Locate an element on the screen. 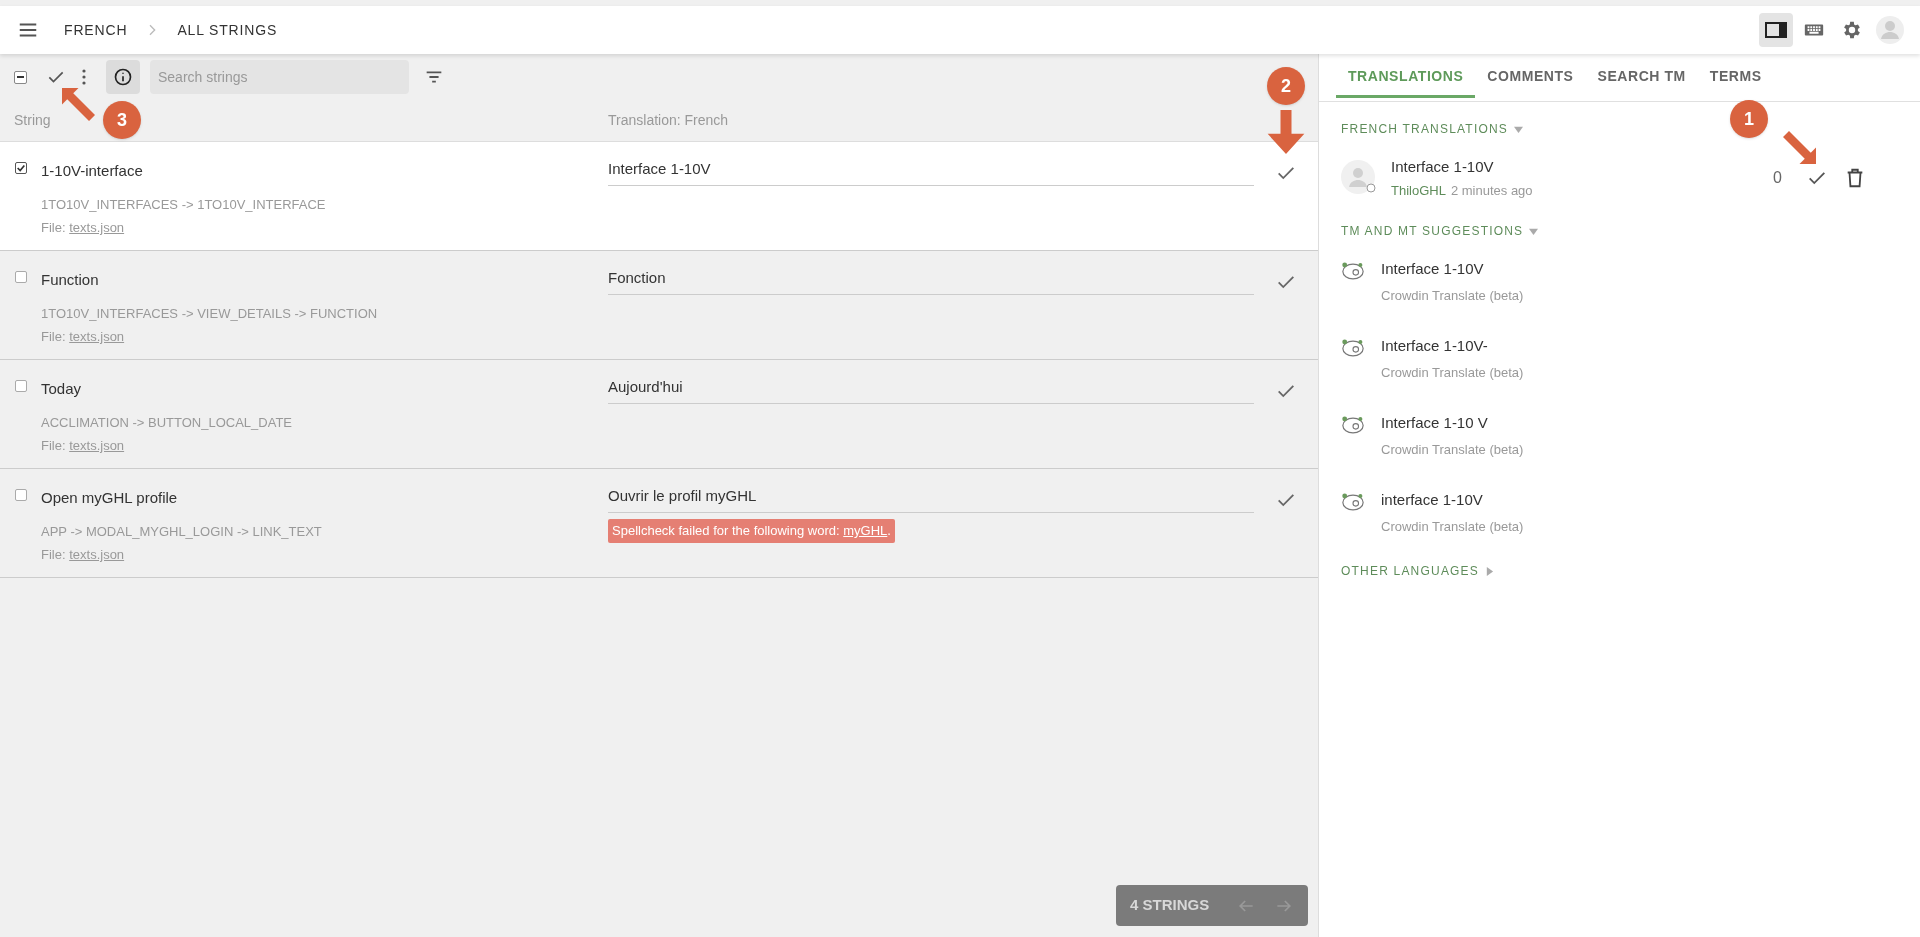 This screenshot has width=1920, height=937. breadcrumb-item: FRENCH is located at coordinates (96, 30).